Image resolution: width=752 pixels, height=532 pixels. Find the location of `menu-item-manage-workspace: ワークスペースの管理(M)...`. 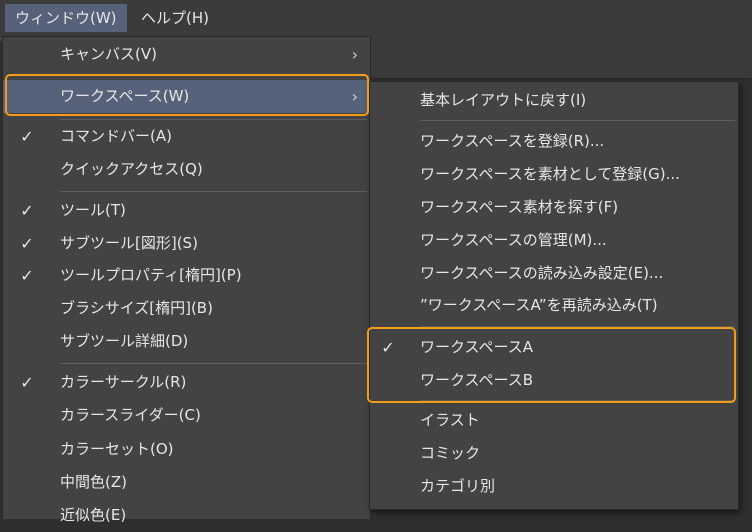

menu-item-manage-workspace: ワークスペースの管理(M)... is located at coordinates (554, 240).